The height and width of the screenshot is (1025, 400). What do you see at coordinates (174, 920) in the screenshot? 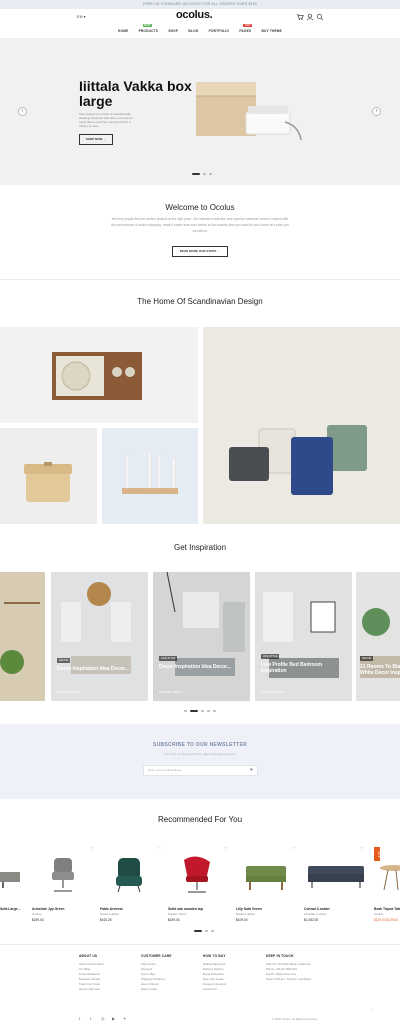
I see `product-price: $159.00` at bounding box center [174, 920].